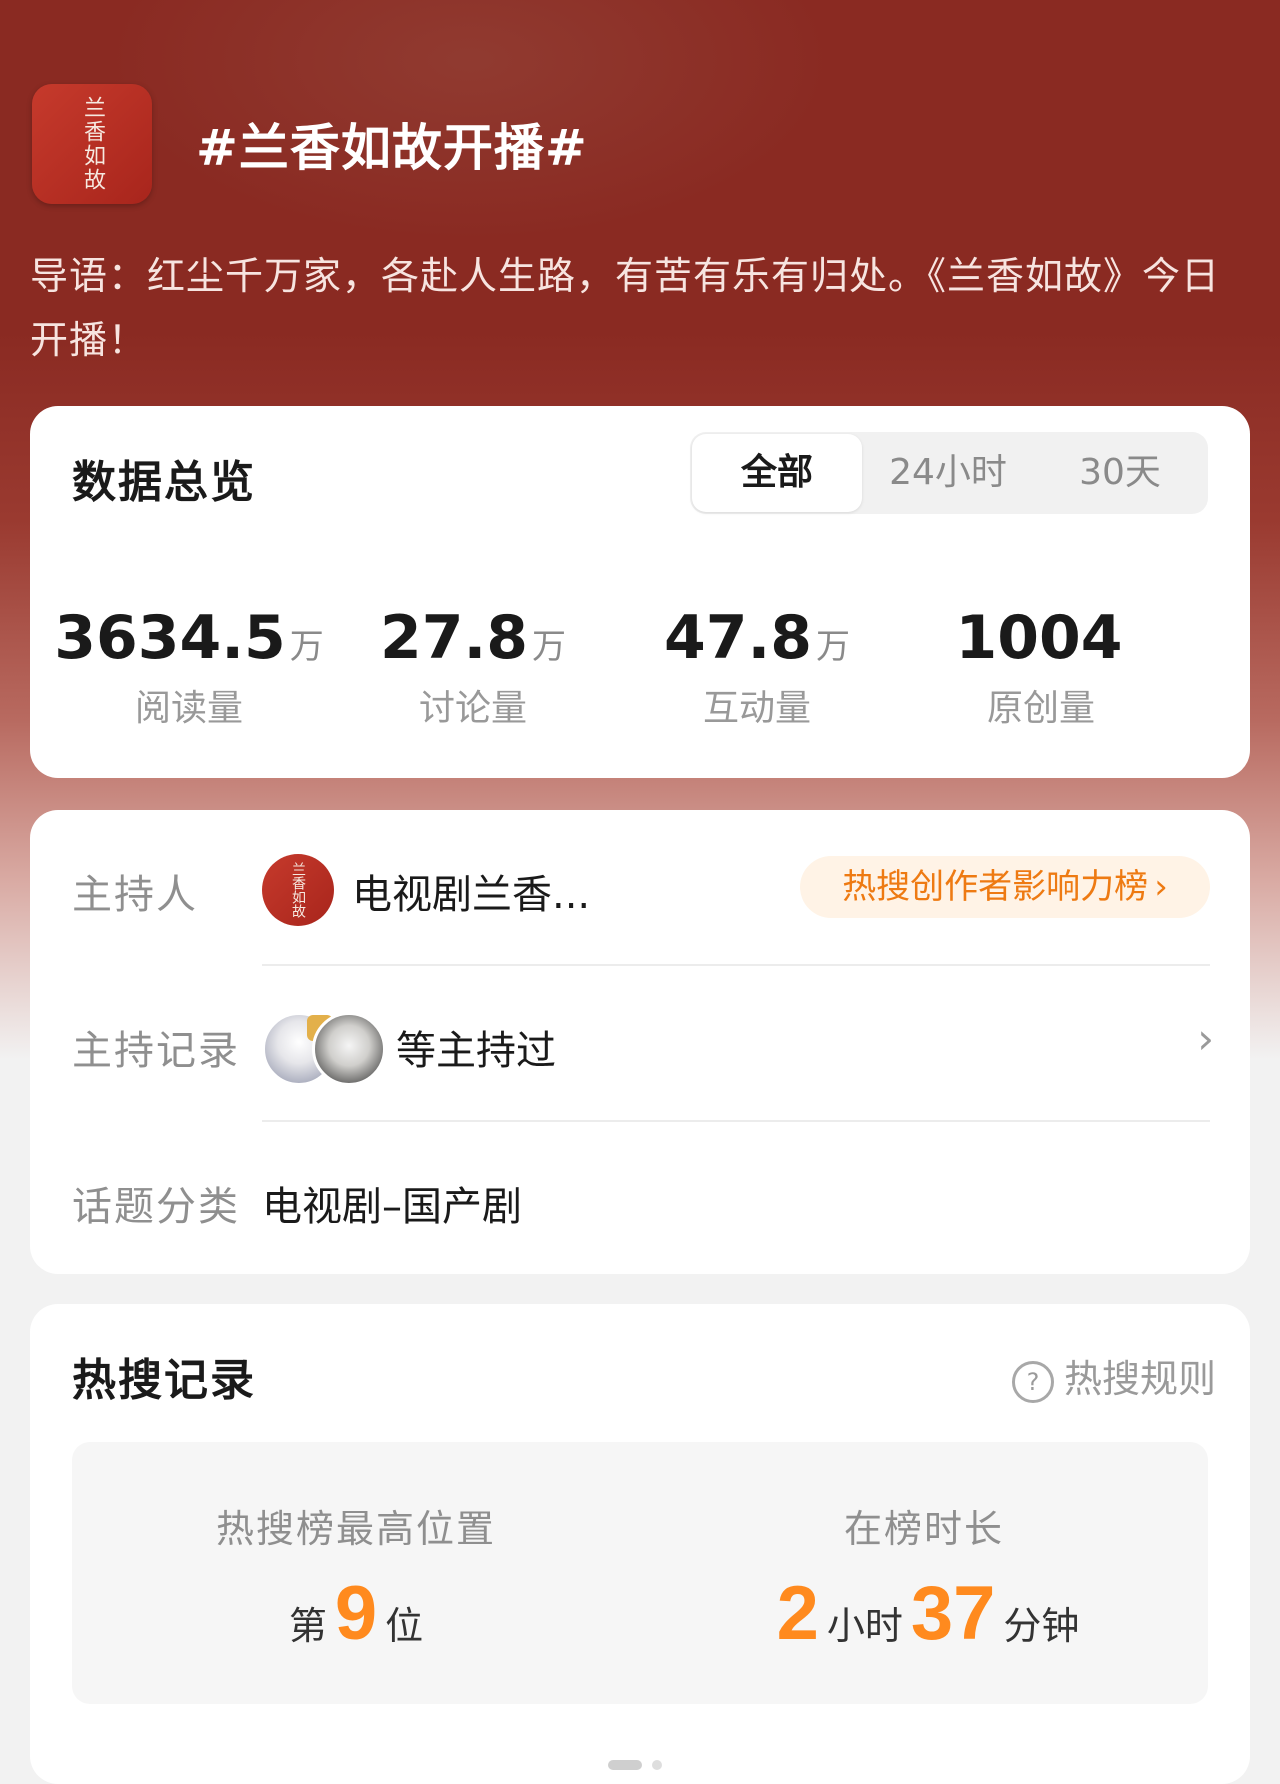 Image resolution: width=1280 pixels, height=1784 pixels. I want to click on peak-value-line: 第9位, so click(356, 1613).